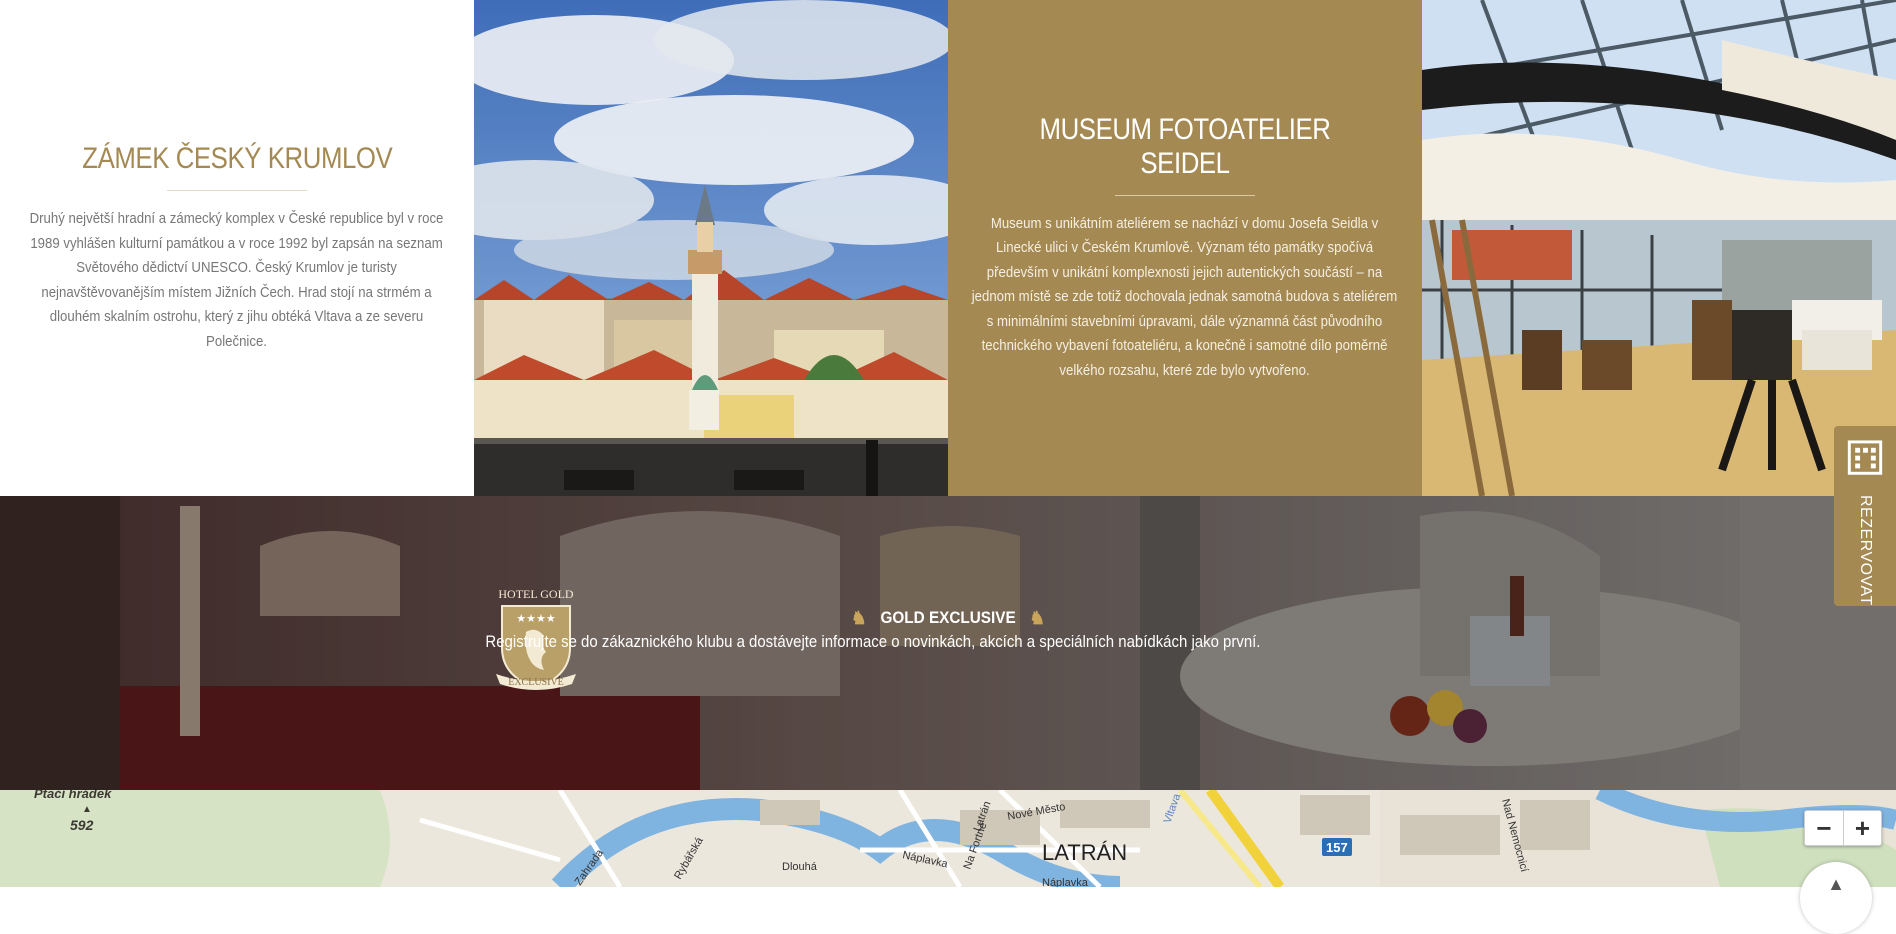 The width and height of the screenshot is (1896, 934). I want to click on scroll-to-top-button: ▲, so click(1836, 898).